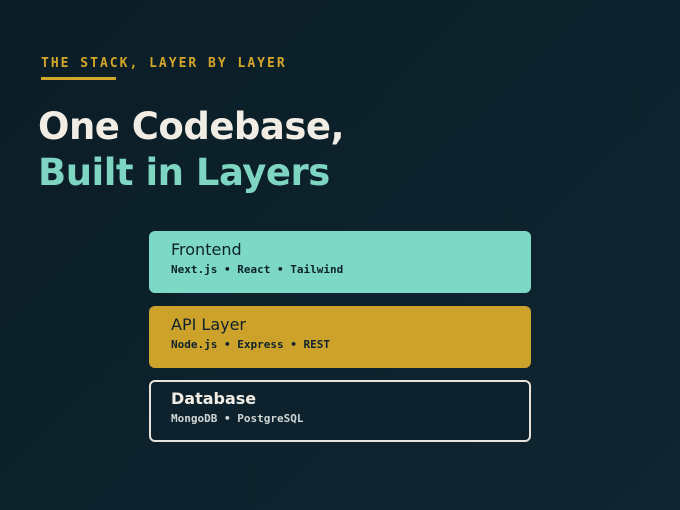 The image size is (680, 510). What do you see at coordinates (164, 63) in the screenshot?
I see `eyebrow-label: THE STACK, LAYER BY LAYER` at bounding box center [164, 63].